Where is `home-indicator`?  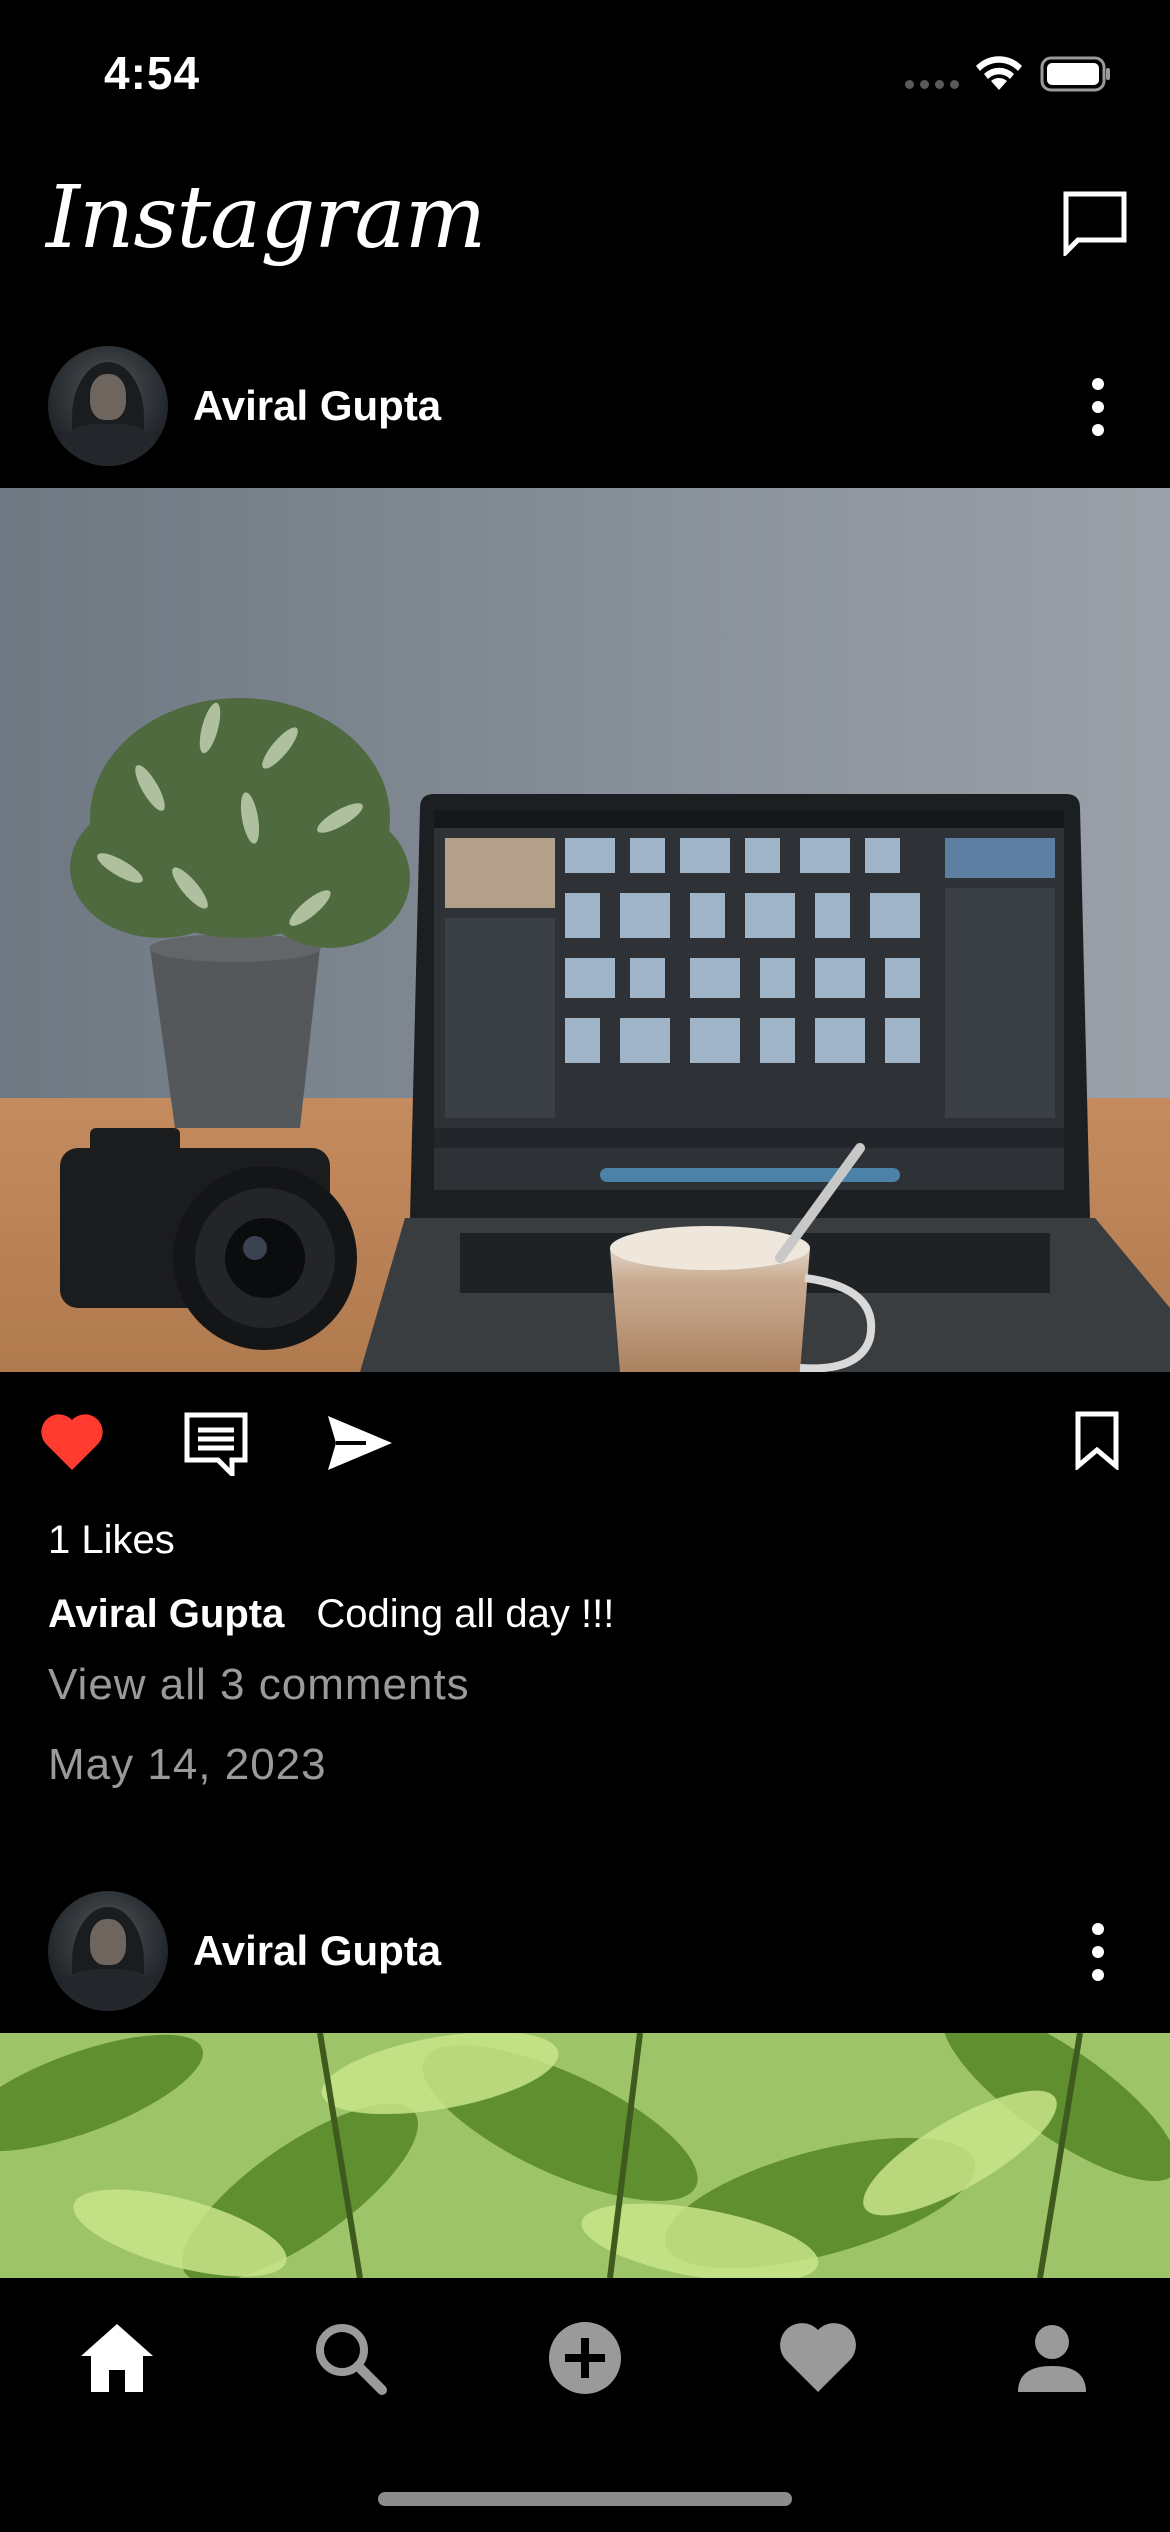 home-indicator is located at coordinates (585, 2499).